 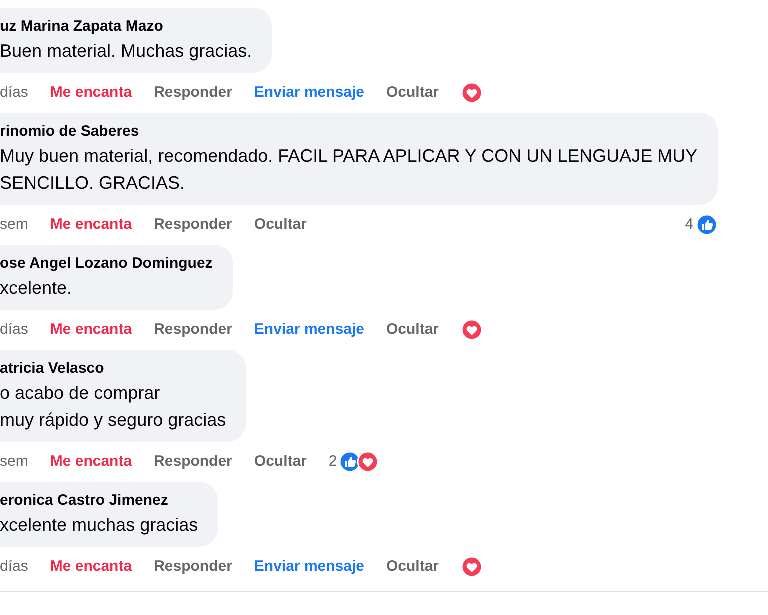 What do you see at coordinates (37, 288) in the screenshot?
I see `comment-text: xcelente.` at bounding box center [37, 288].